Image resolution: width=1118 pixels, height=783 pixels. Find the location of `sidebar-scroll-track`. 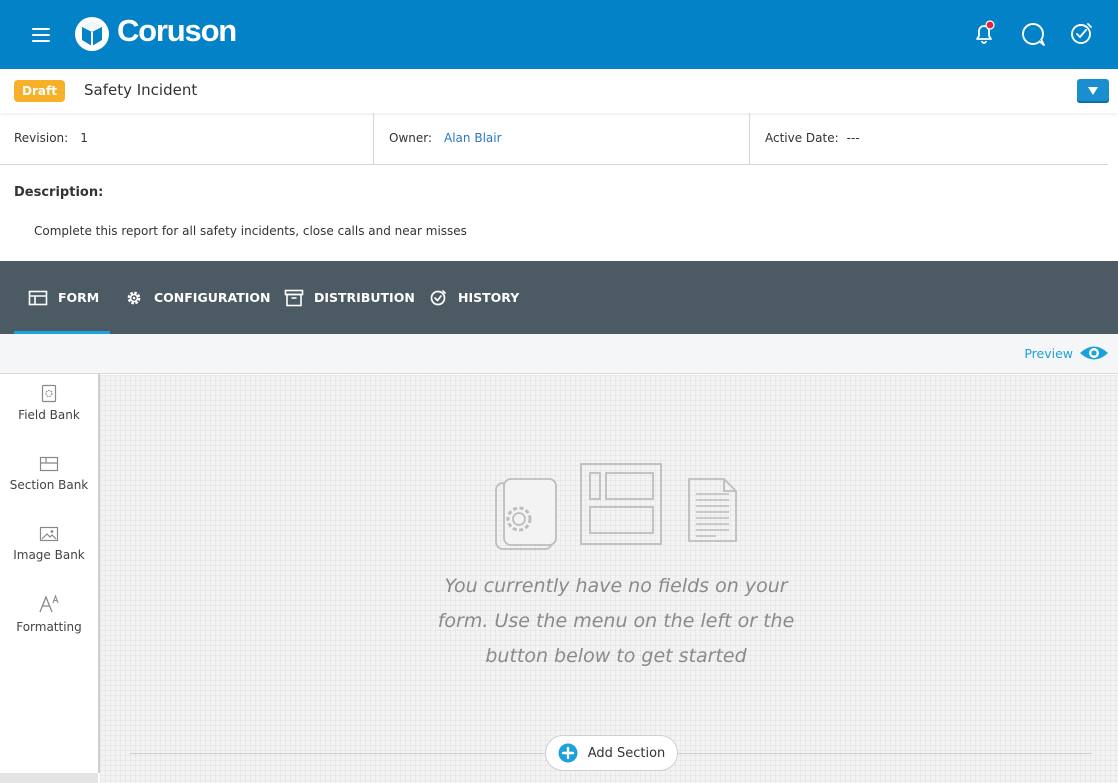

sidebar-scroll-track is located at coordinates (49, 778).